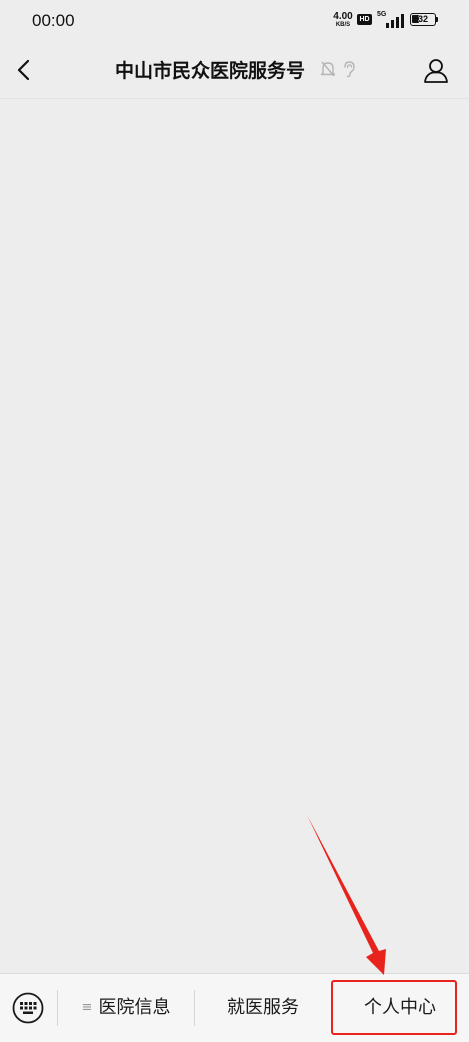 The image size is (469, 1042). I want to click on menu-item-label: 医院信息, so click(134, 1007).